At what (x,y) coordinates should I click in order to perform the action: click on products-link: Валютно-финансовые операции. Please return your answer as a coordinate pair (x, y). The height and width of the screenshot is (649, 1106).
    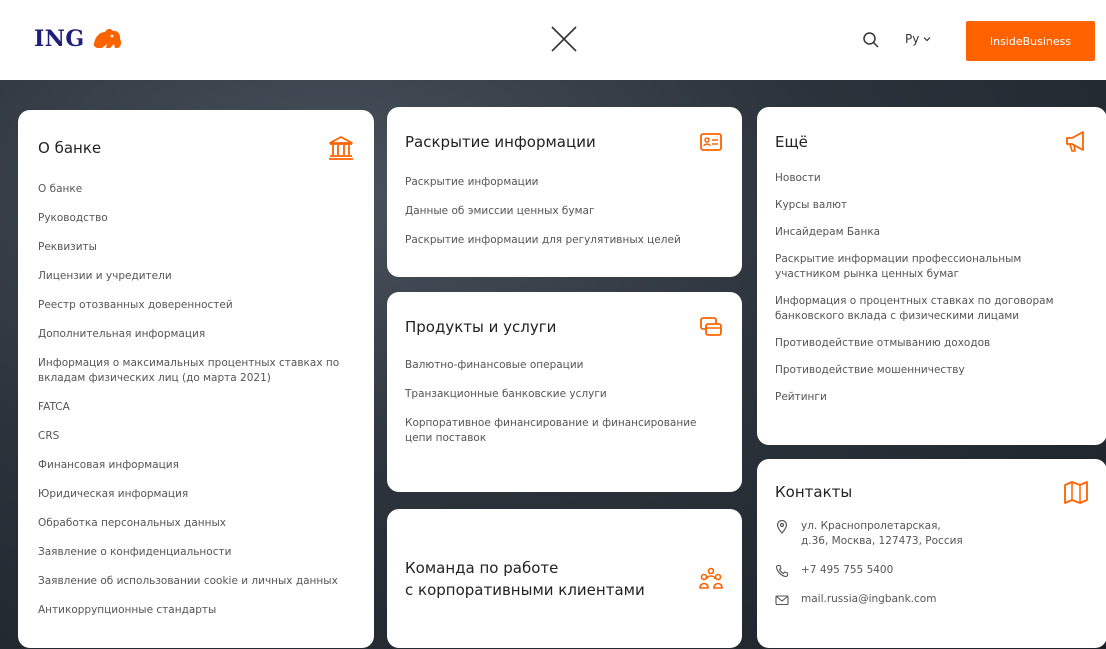
    Looking at the image, I should click on (564, 365).